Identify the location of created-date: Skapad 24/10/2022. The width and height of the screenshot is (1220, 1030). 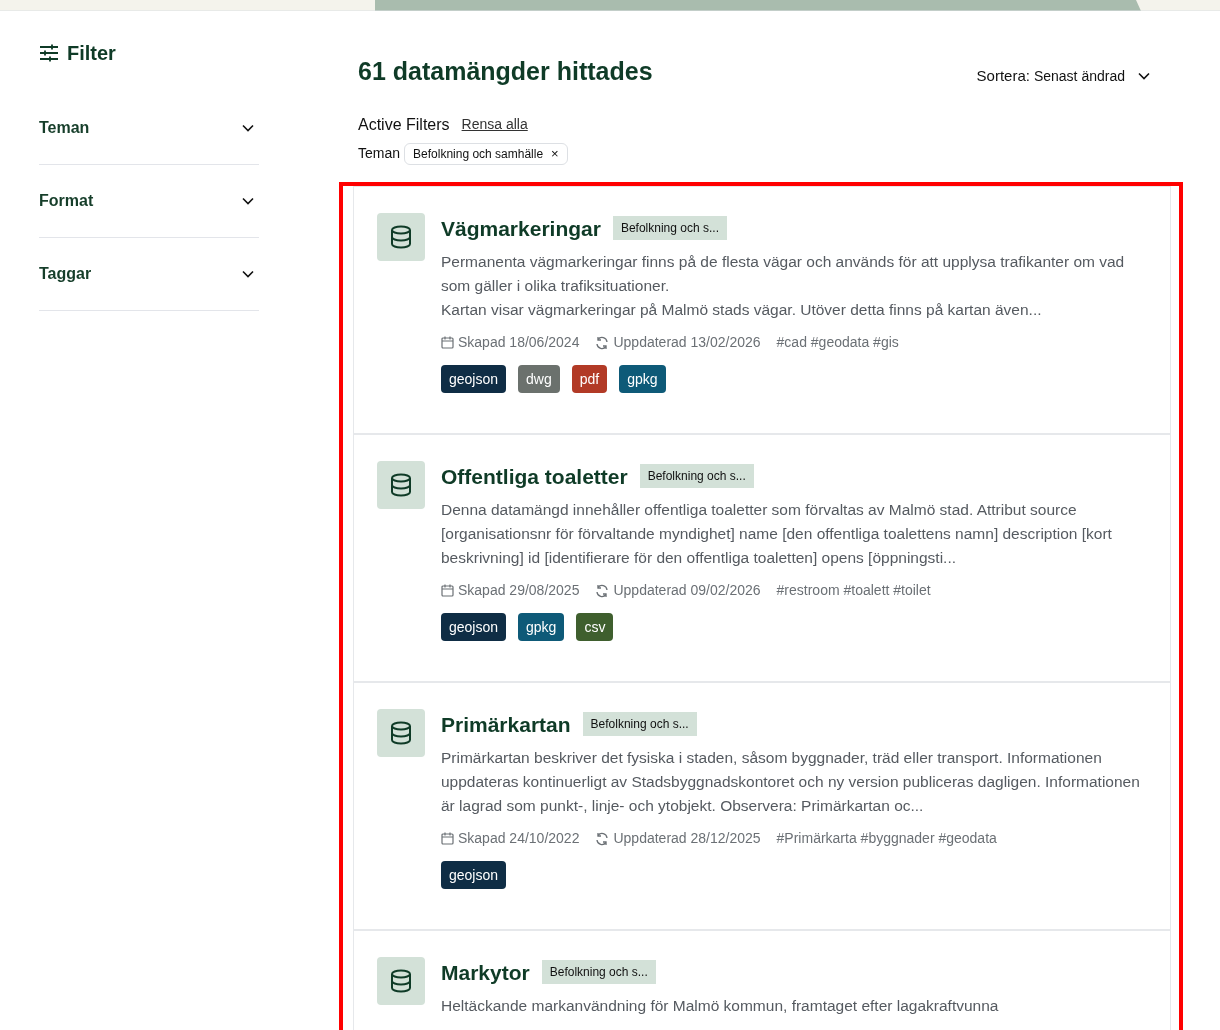
(519, 838).